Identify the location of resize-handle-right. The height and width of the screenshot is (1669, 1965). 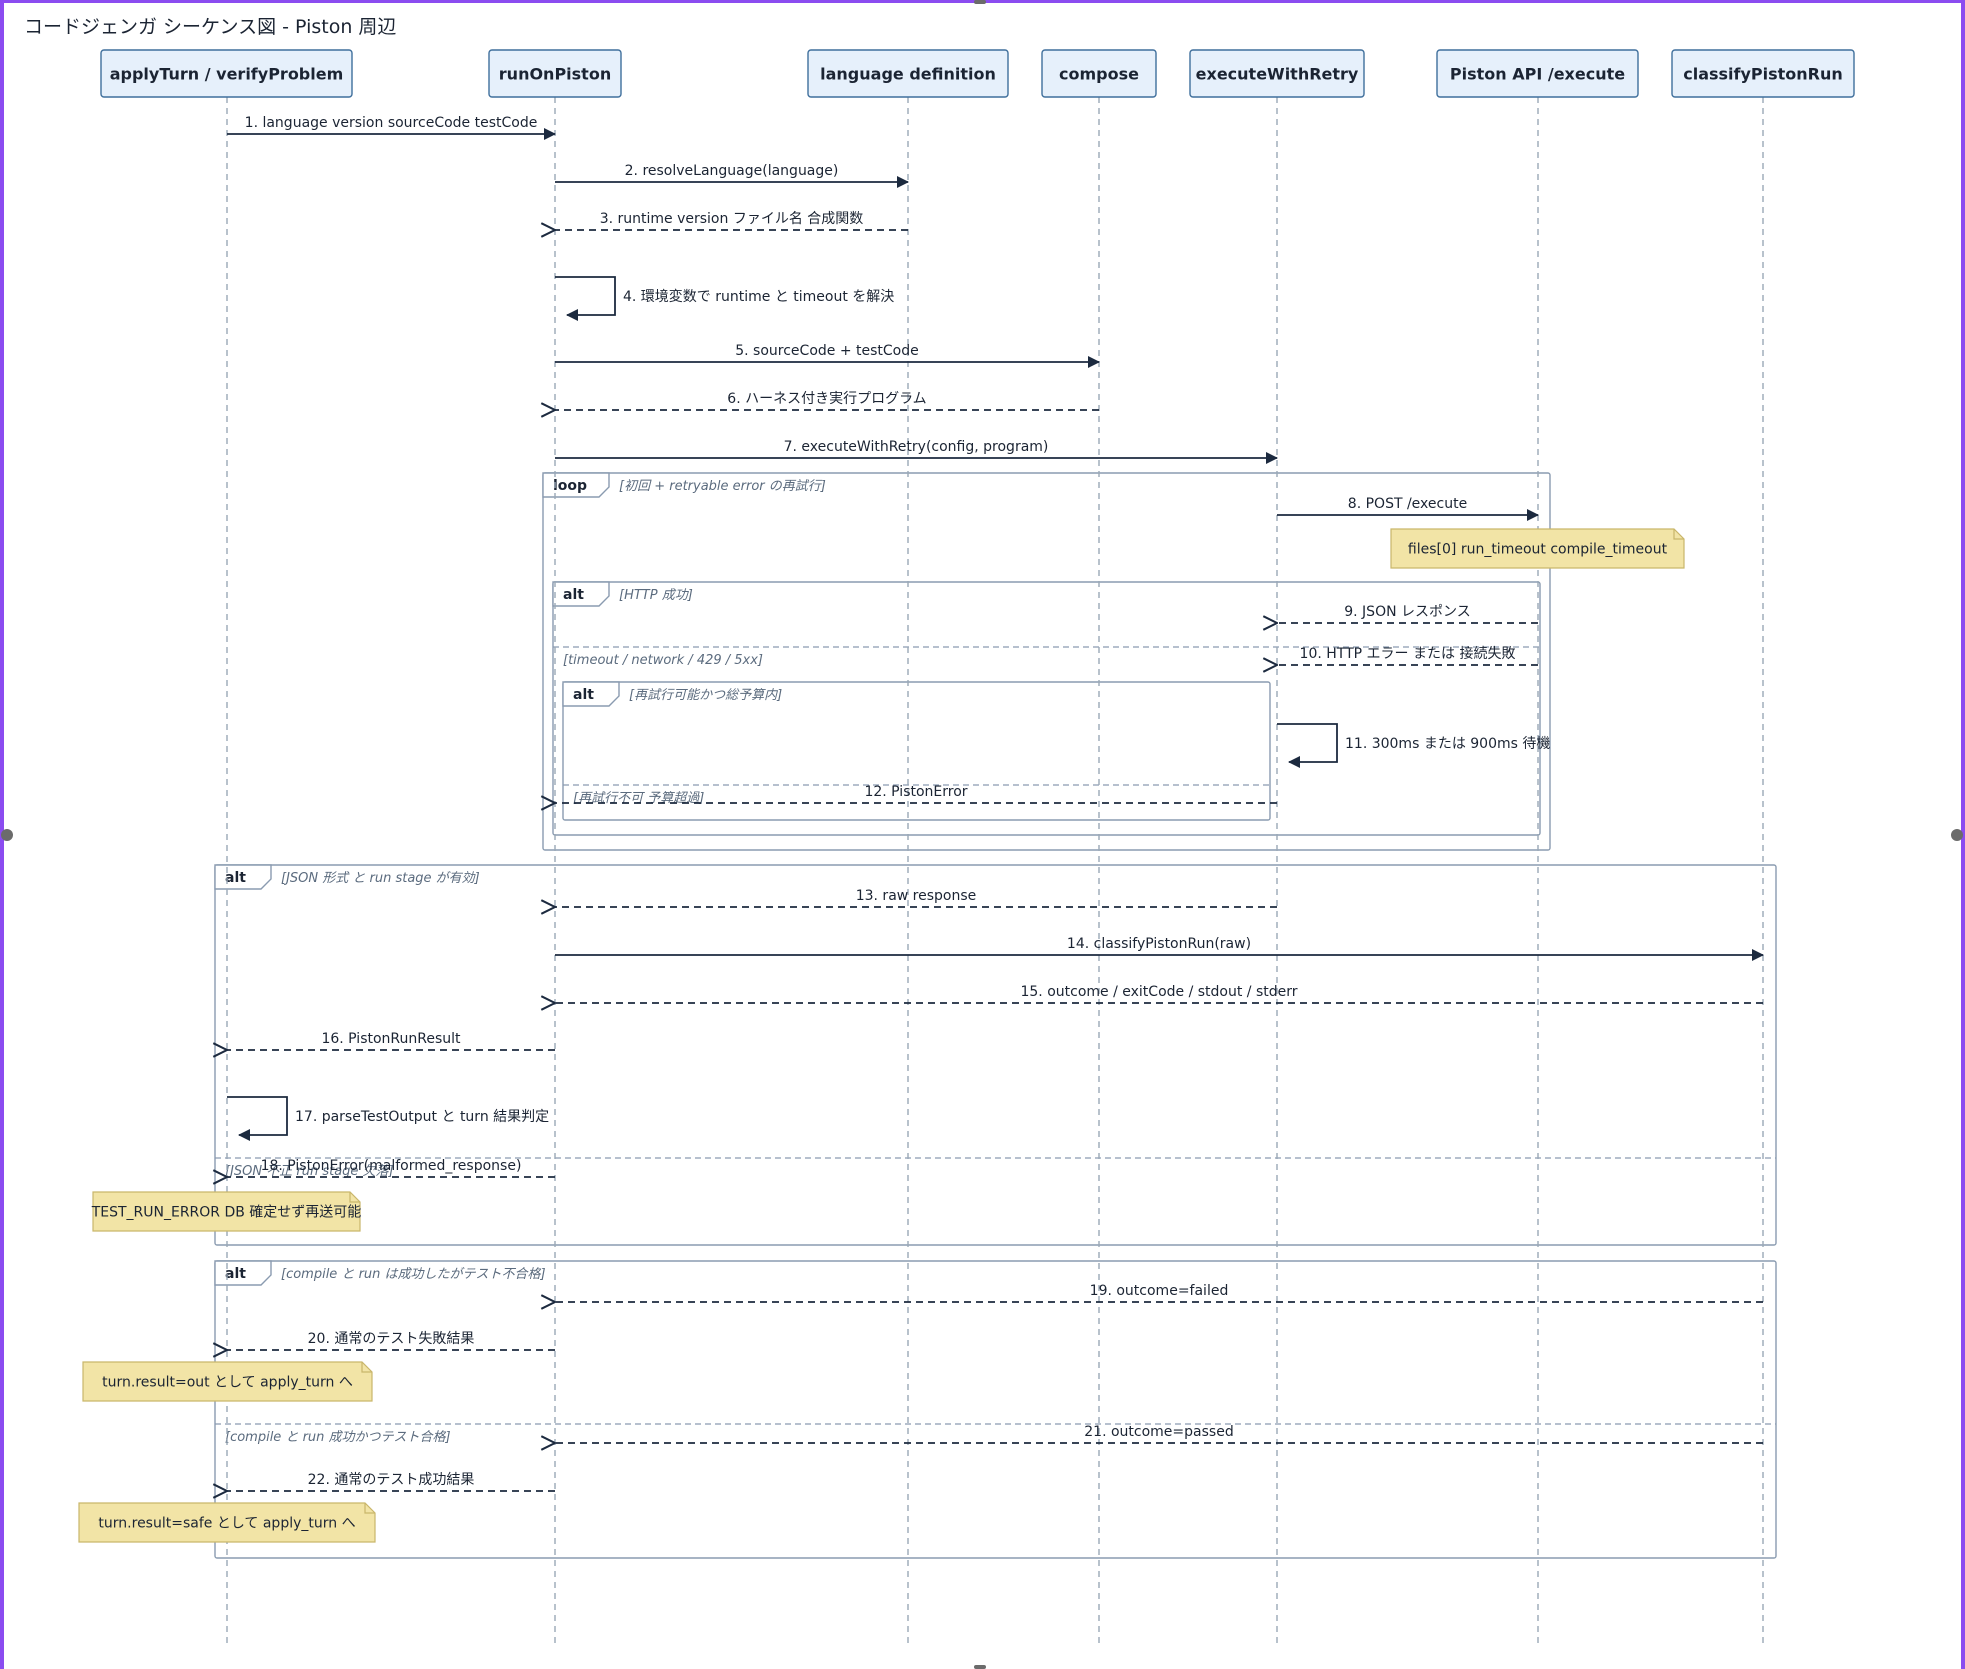
(1957, 835).